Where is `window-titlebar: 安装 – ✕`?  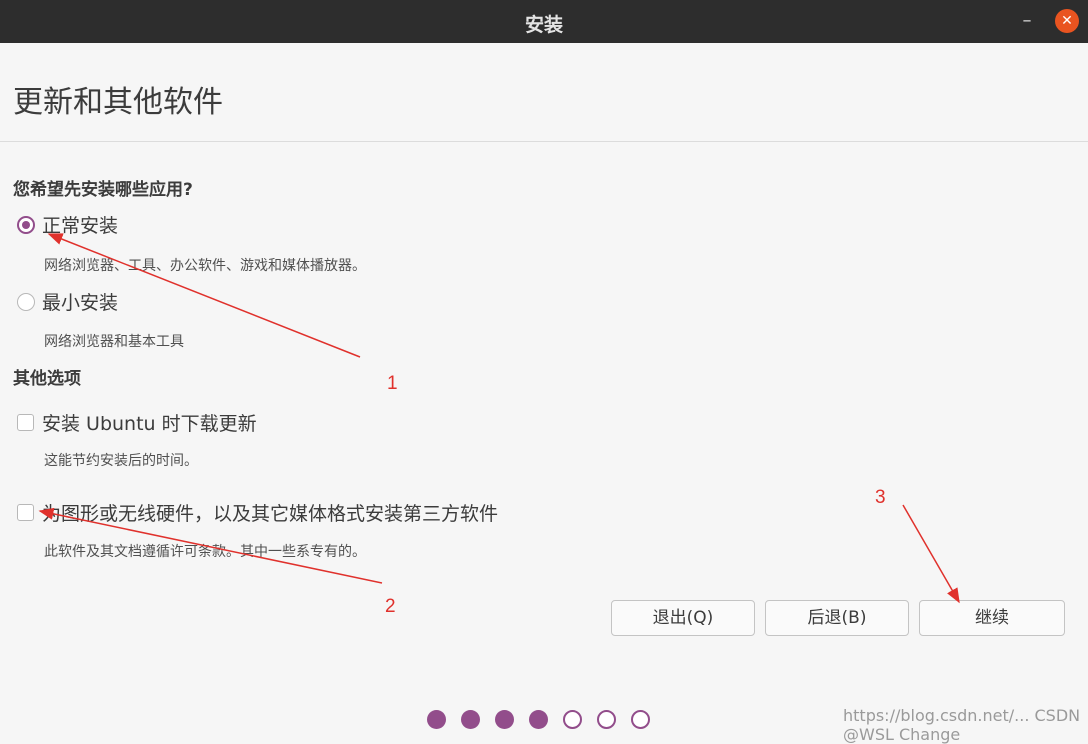 window-titlebar: 安装 – ✕ is located at coordinates (544, 21).